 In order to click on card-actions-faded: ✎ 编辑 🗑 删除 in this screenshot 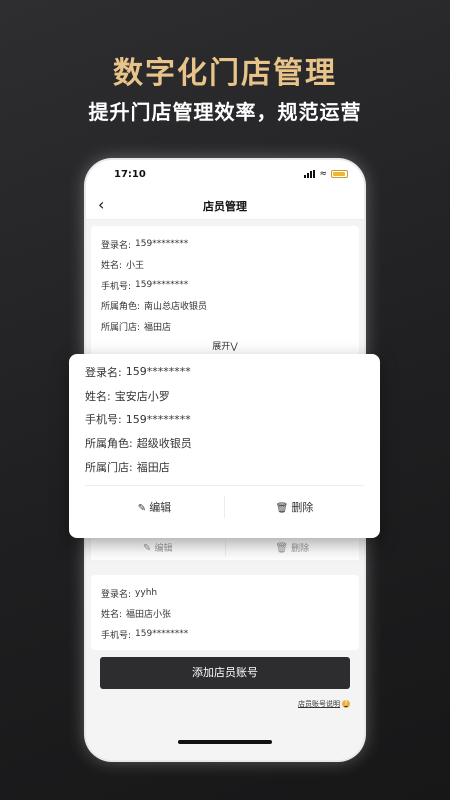, I will do `click(225, 548)`.